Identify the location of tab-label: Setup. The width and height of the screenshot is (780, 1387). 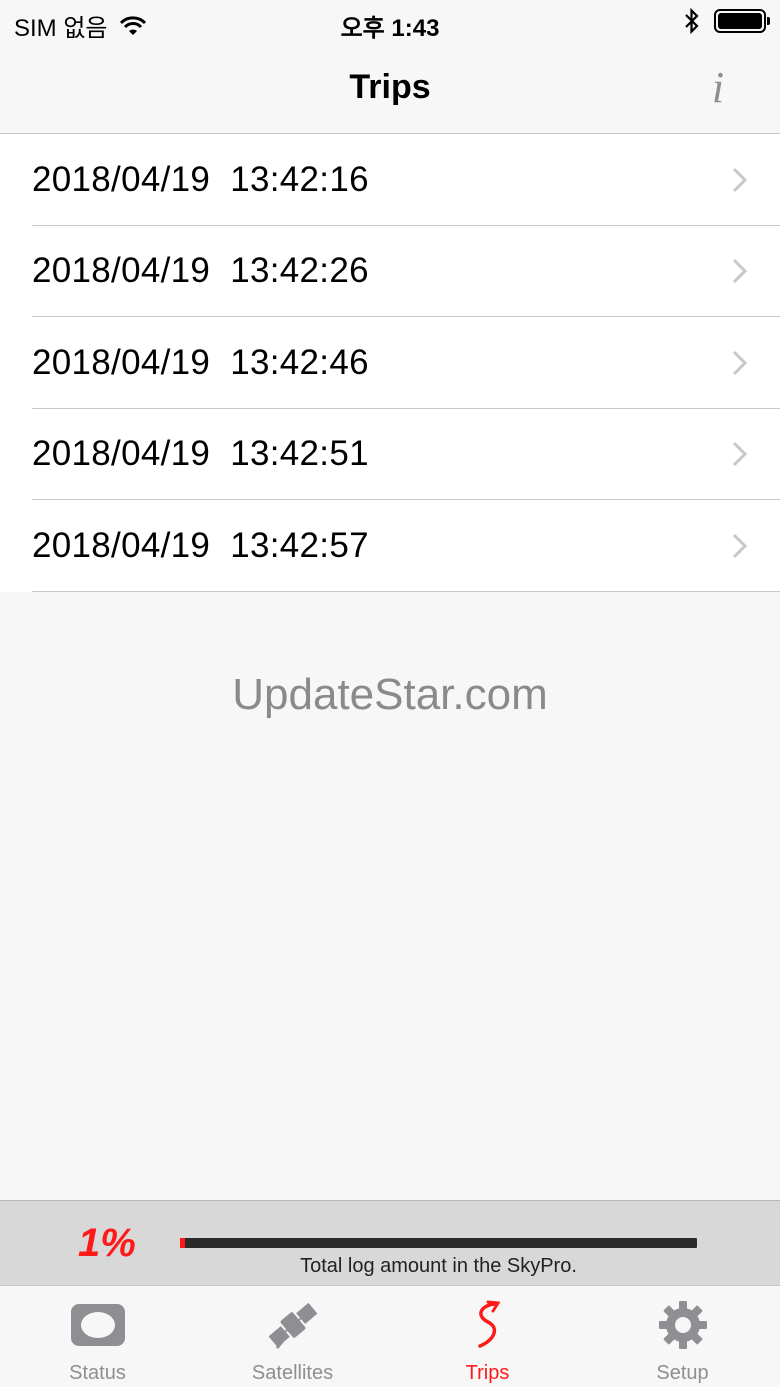
(682, 1373).